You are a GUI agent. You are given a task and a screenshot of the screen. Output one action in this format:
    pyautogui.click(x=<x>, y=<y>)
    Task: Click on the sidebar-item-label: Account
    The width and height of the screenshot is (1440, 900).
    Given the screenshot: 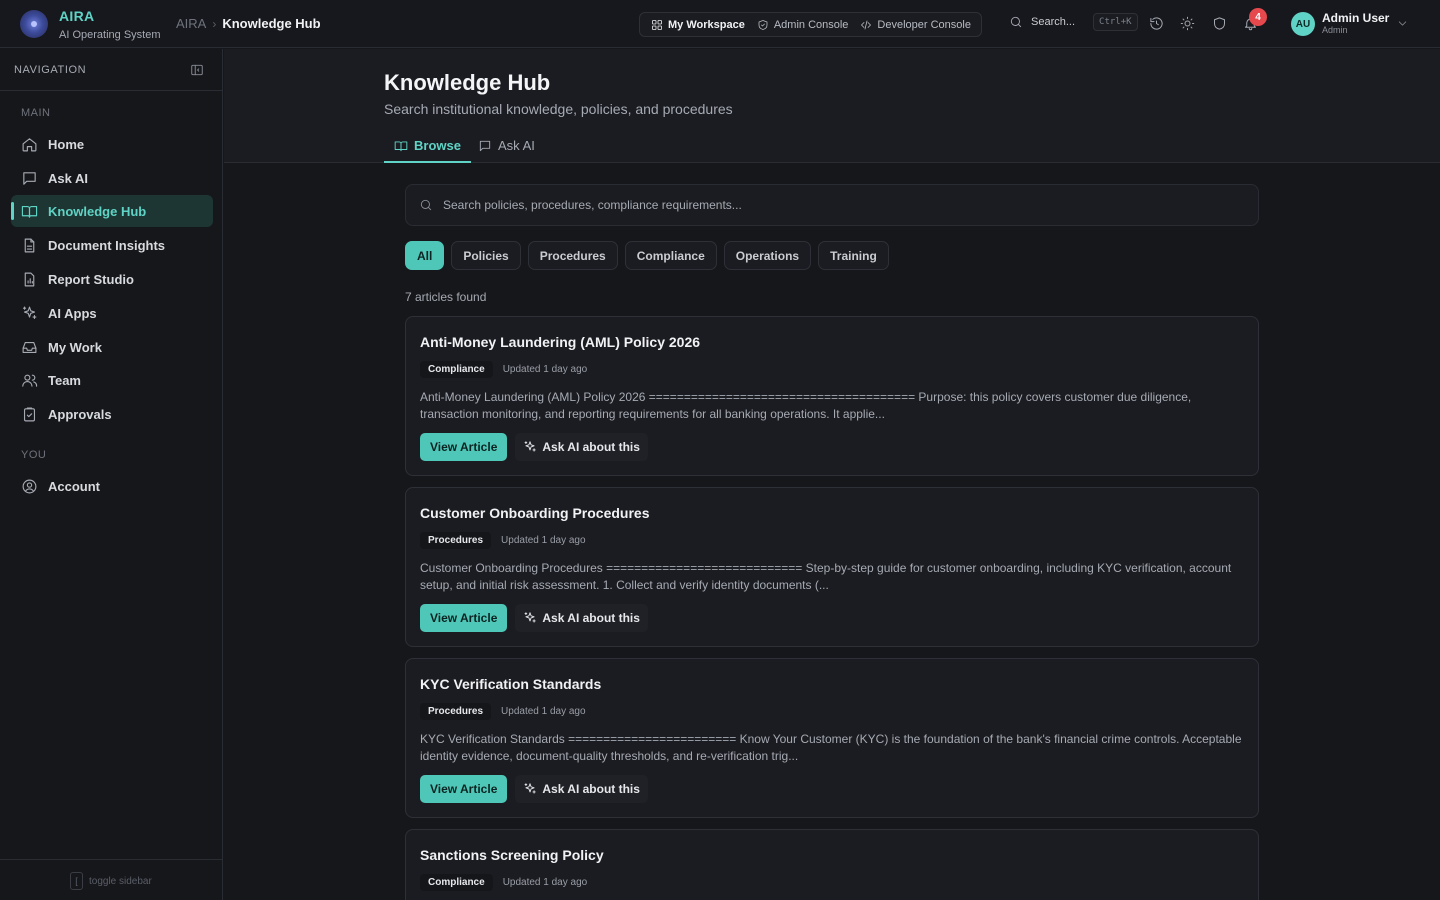 What is the action you would take?
    pyautogui.click(x=74, y=486)
    